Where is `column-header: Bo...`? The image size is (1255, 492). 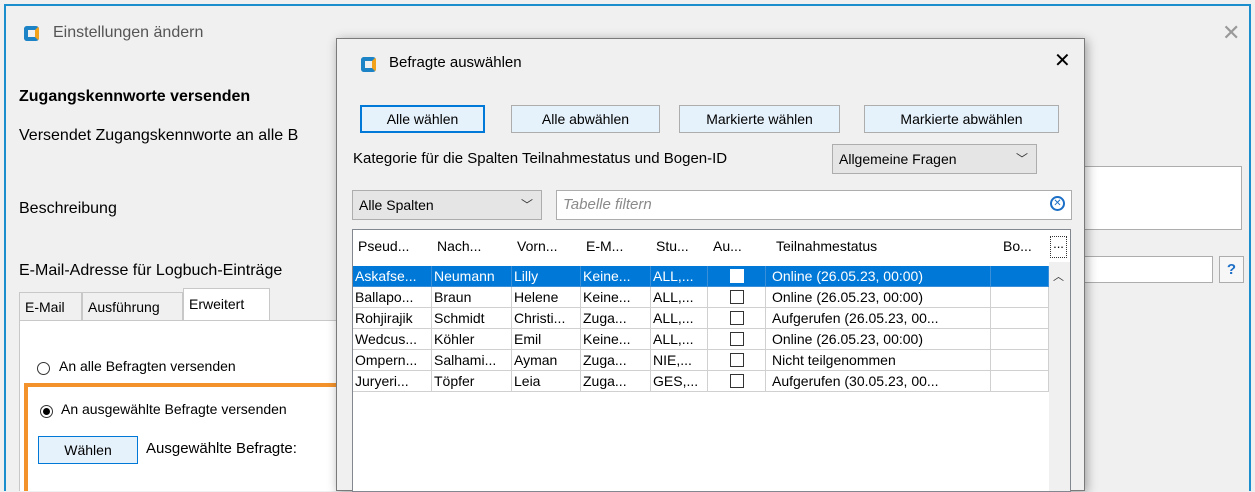 column-header: Bo... is located at coordinates (1018, 246).